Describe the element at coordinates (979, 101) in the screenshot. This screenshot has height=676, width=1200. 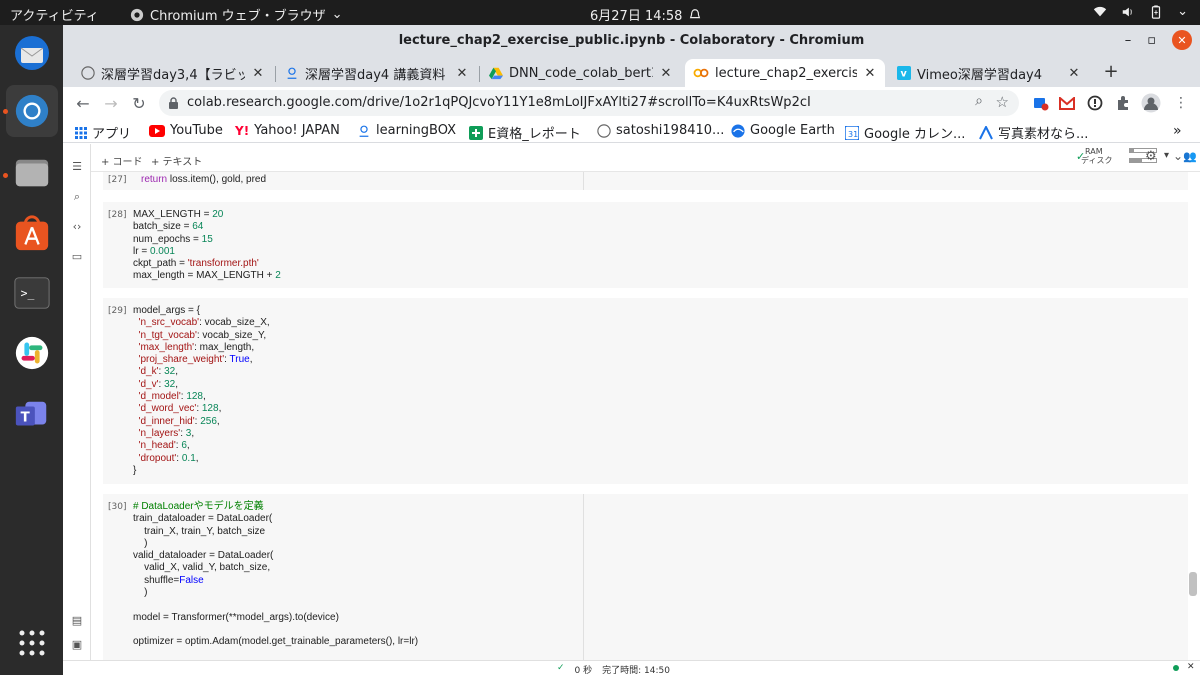
I see `zoom-search-icon: ⌕` at that location.